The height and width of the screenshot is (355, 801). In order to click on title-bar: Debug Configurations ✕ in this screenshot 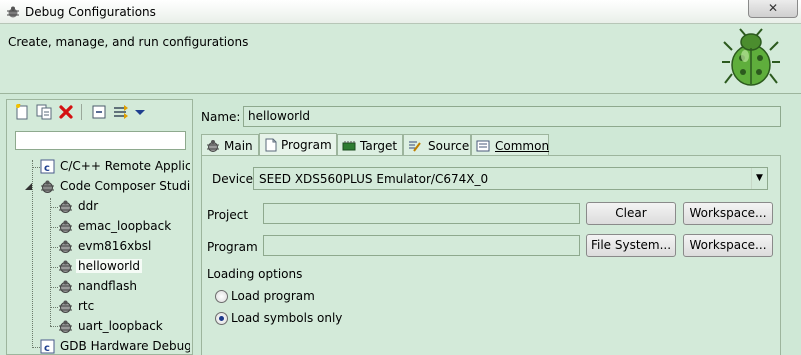, I will do `click(400, 12)`.